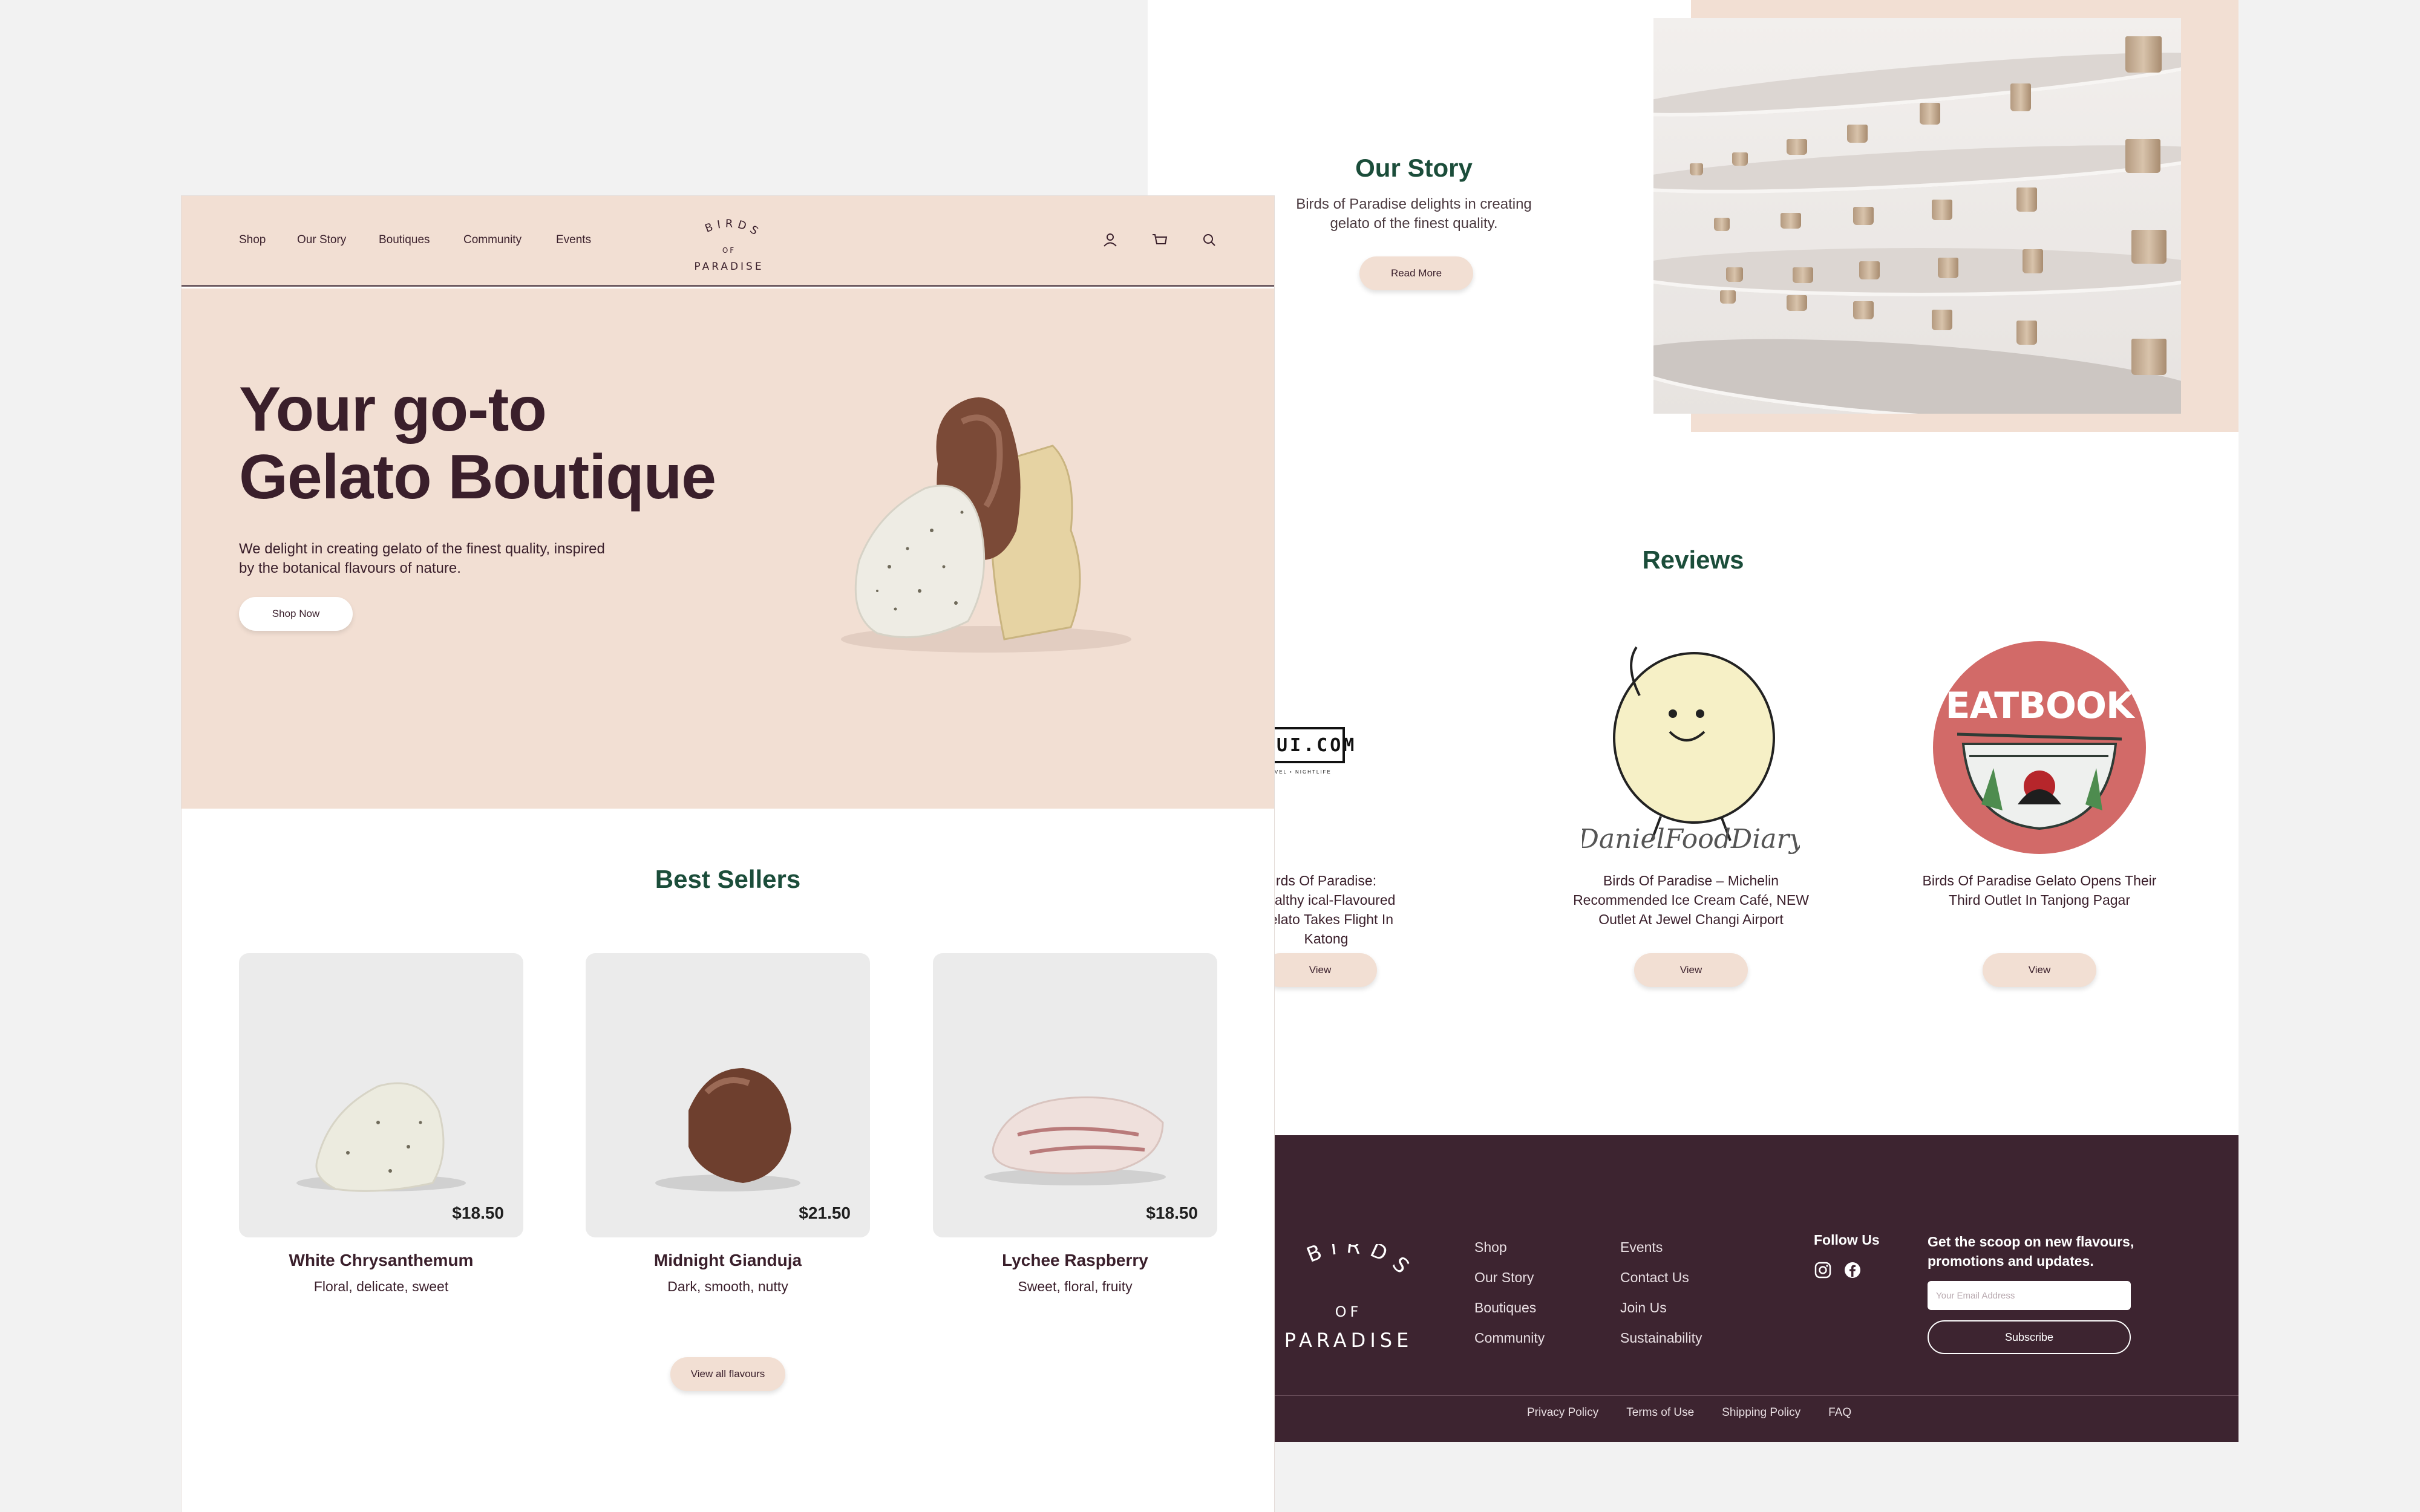 The width and height of the screenshot is (2420, 1512). I want to click on footer-link-events: Events, so click(1661, 1247).